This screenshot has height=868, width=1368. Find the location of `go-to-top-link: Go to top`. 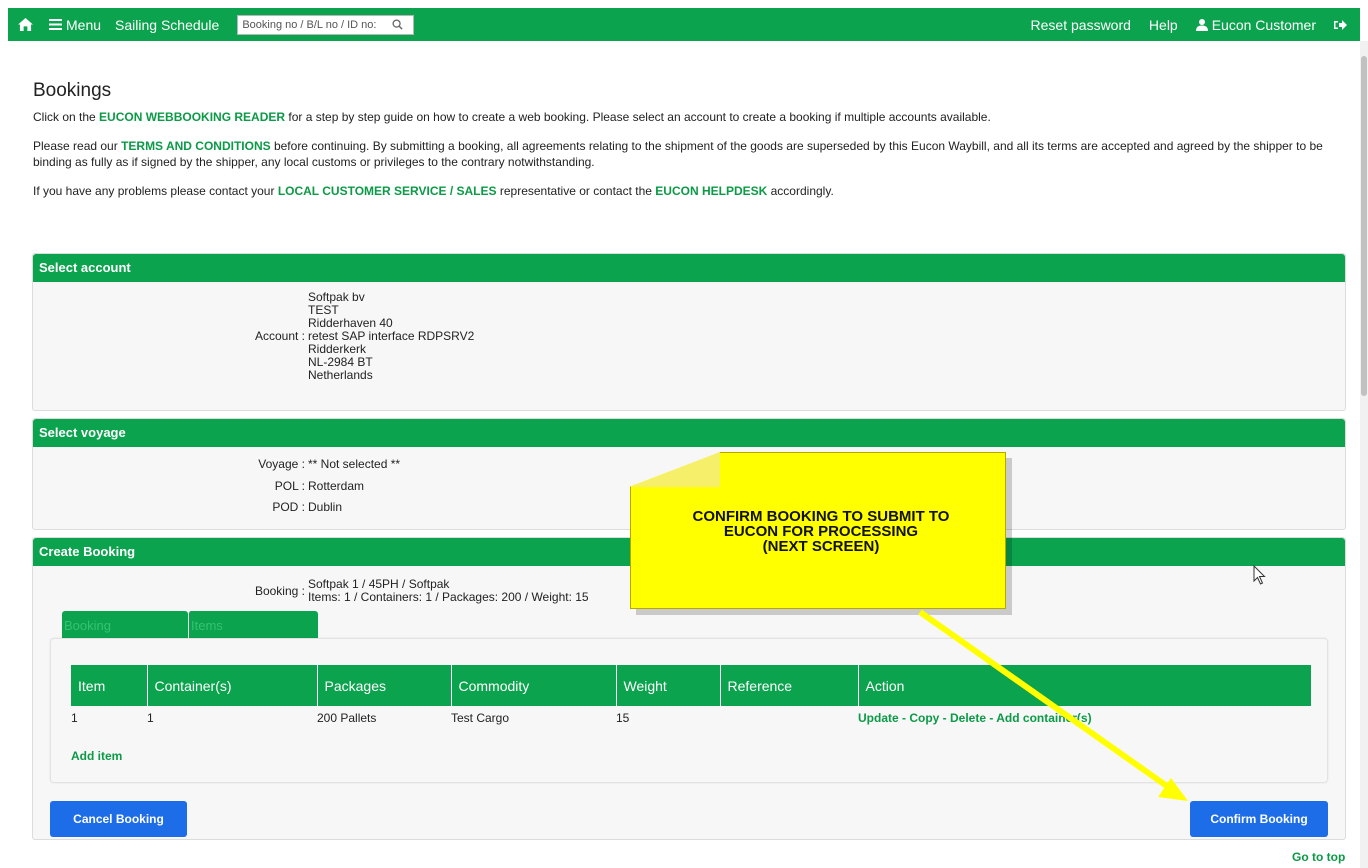

go-to-top-link: Go to top is located at coordinates (1318, 857).